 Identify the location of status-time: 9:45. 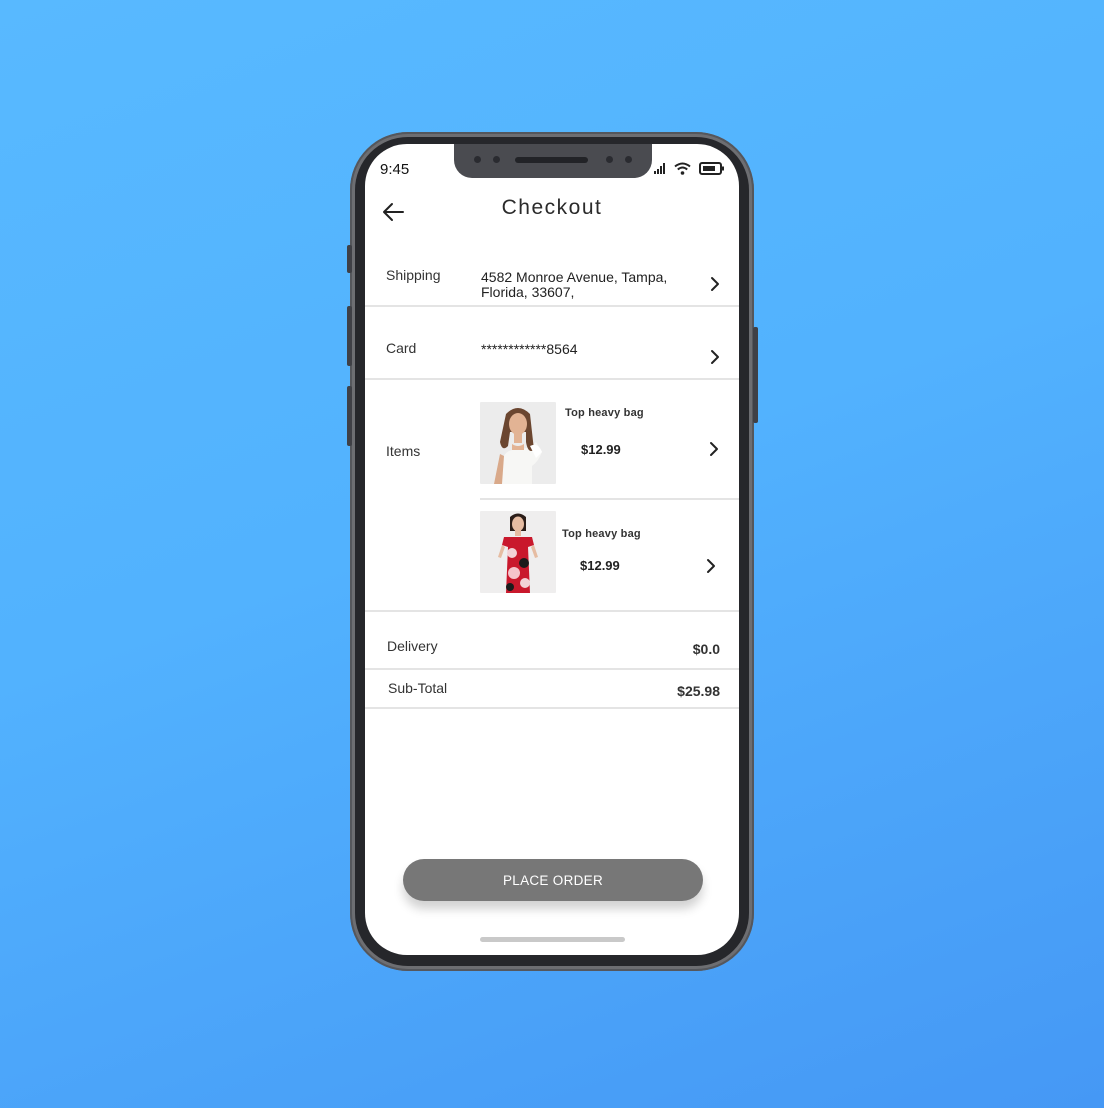
(395, 169).